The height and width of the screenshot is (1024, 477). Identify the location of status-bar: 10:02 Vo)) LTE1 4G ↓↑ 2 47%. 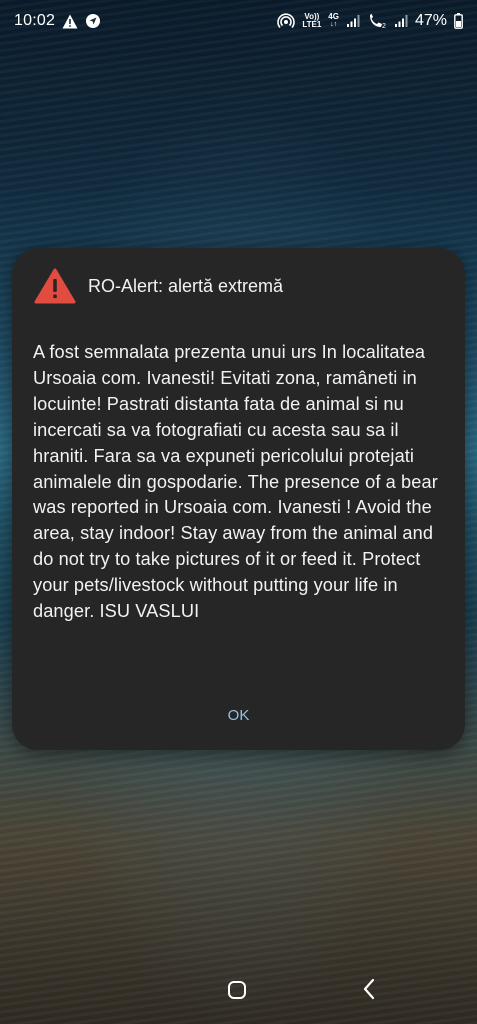
(238, 21).